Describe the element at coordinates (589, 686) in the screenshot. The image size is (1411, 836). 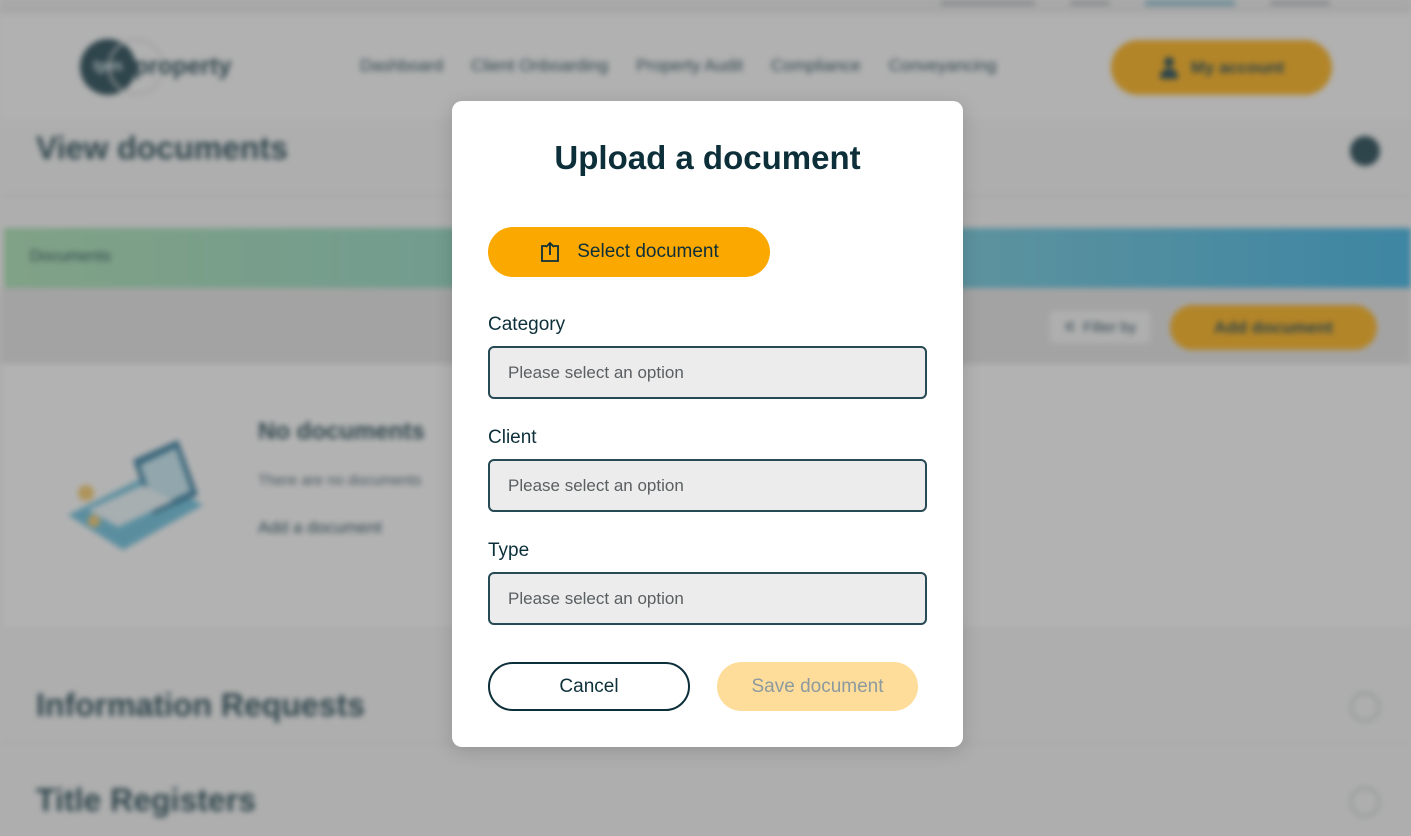
I see `cancel-button: Cancel` at that location.